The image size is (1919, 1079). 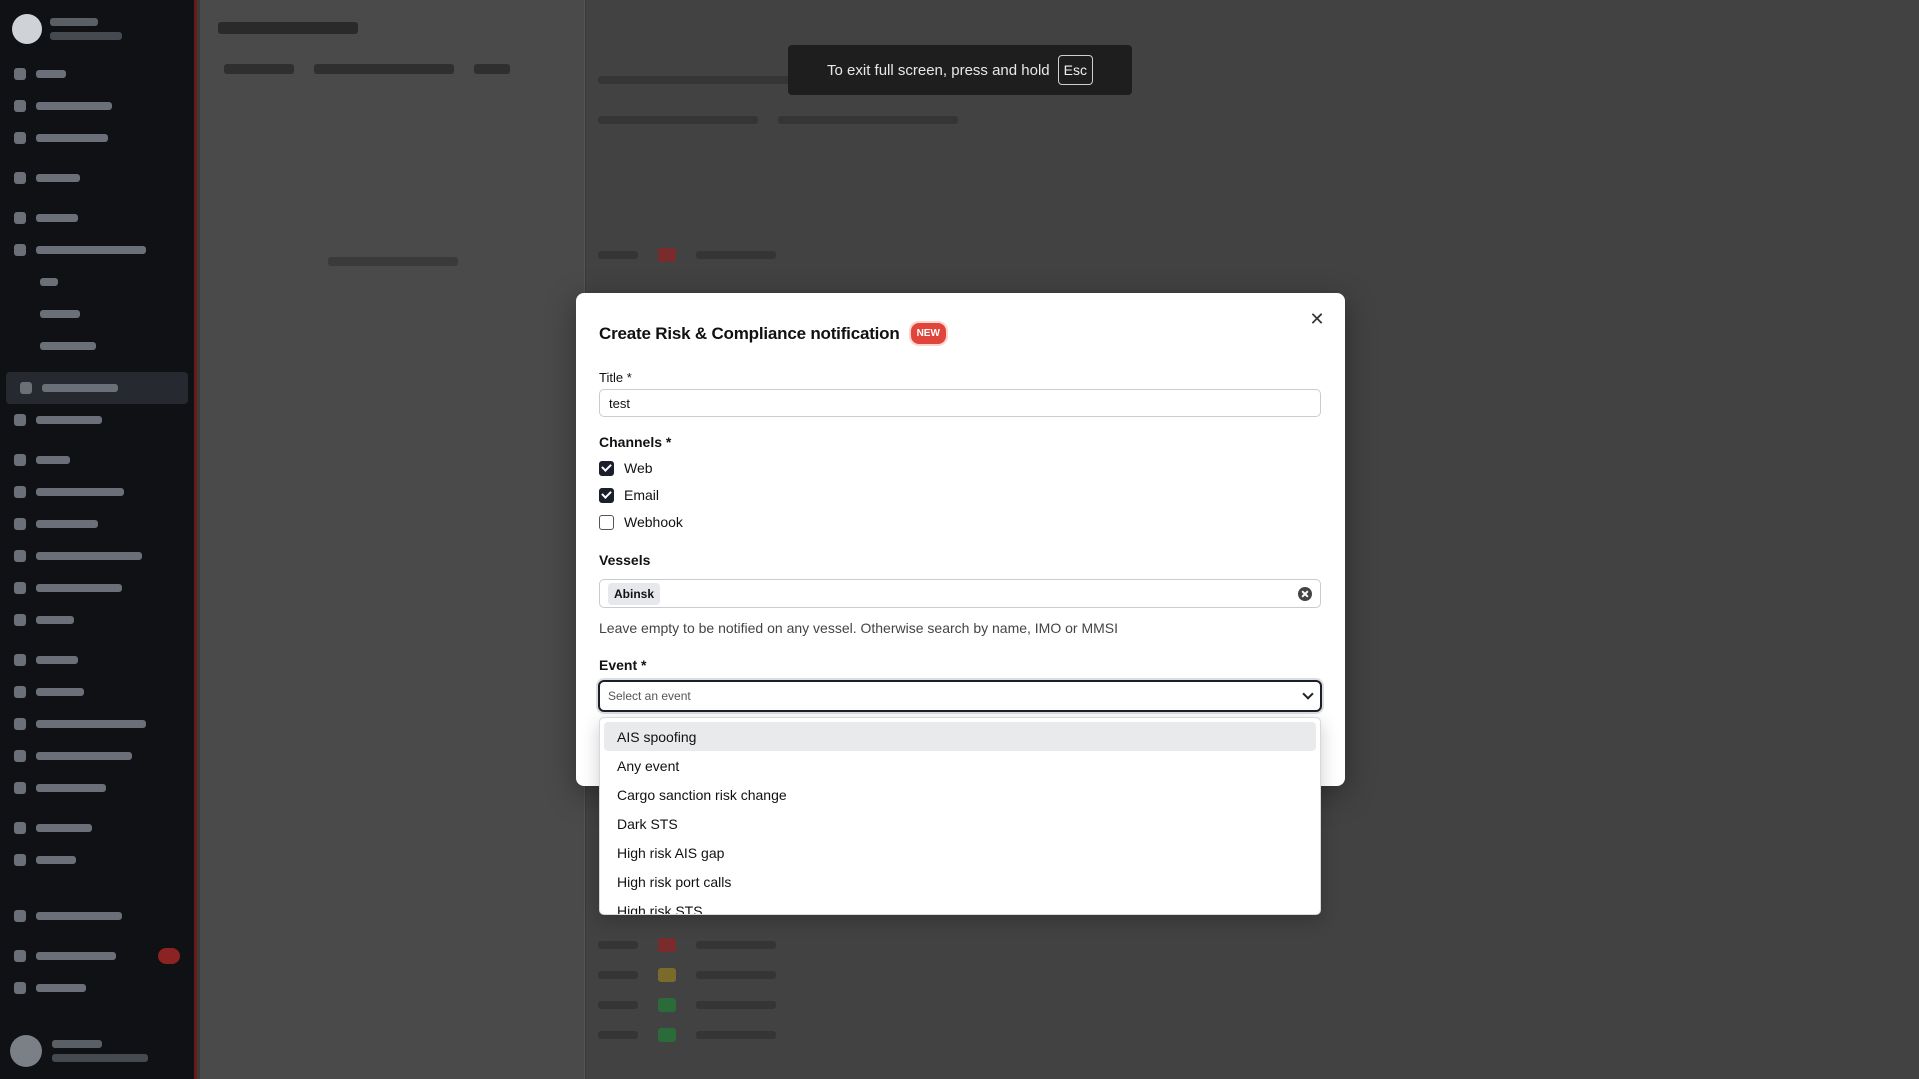 I want to click on channel-web-option: Web, so click(x=626, y=468).